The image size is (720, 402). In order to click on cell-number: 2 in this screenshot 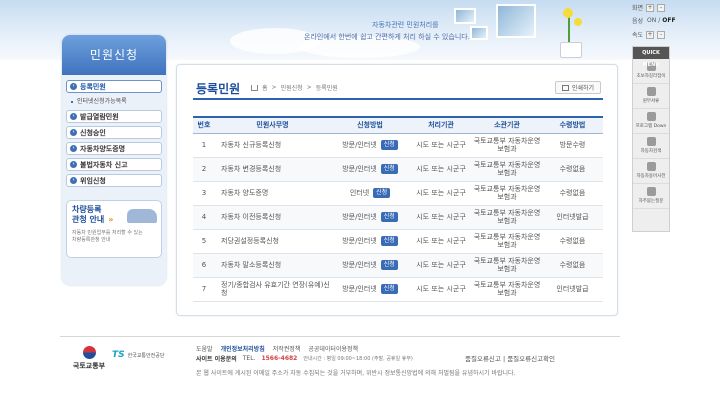, I will do `click(204, 169)`.